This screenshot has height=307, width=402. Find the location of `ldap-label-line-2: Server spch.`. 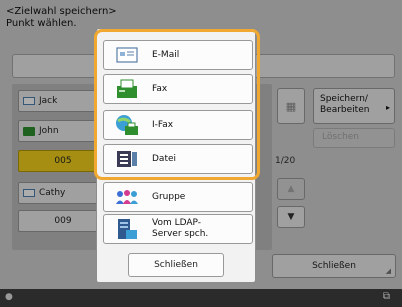

ldap-label-line-2: Server spch. is located at coordinates (180, 234).